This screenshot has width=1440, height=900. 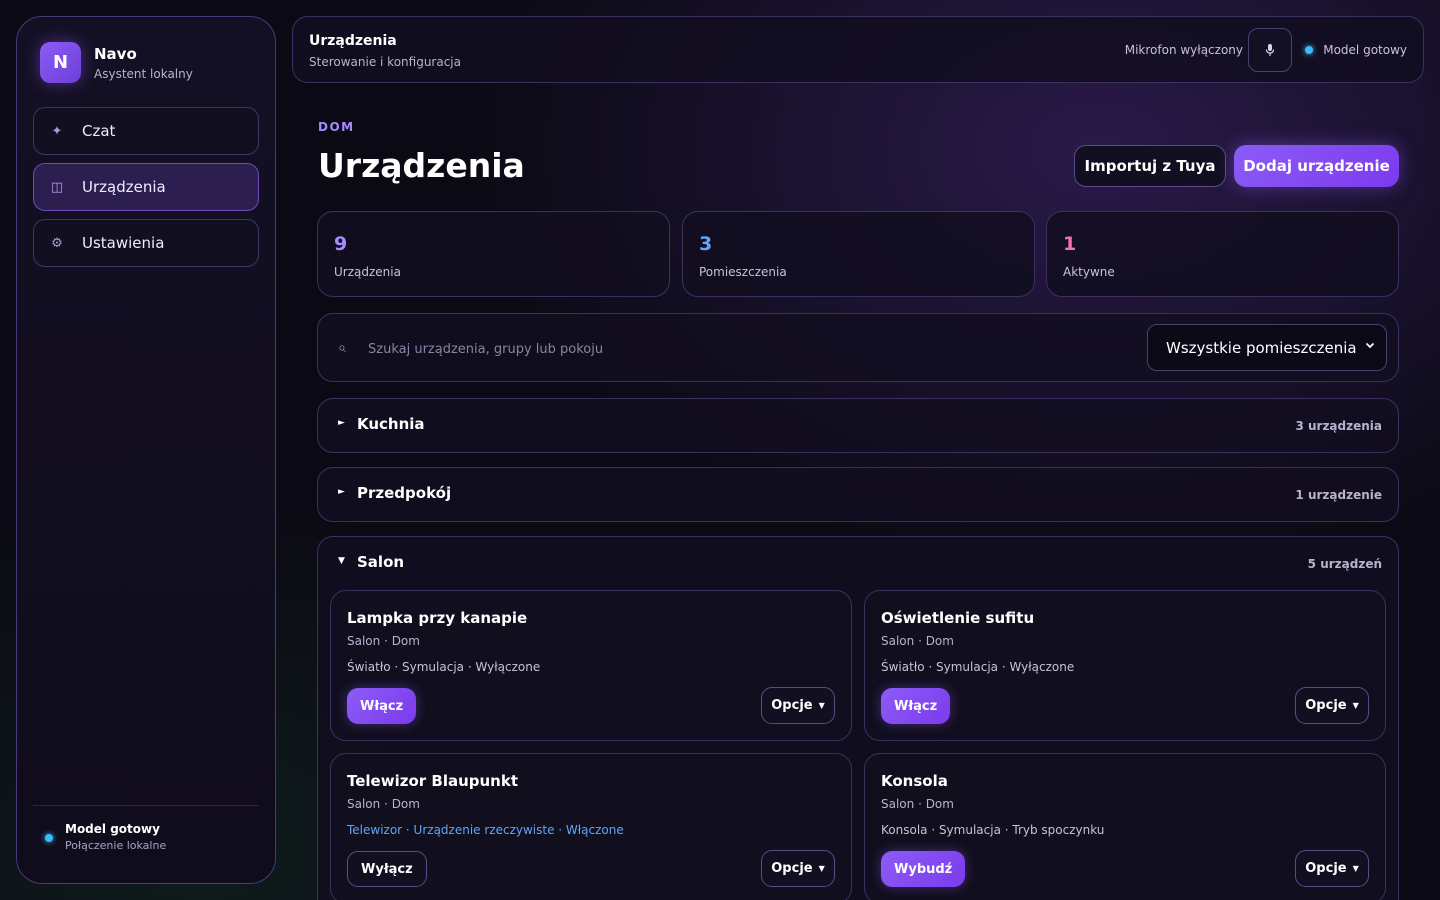 I want to click on room-group-name: Kuchnia, so click(x=391, y=424).